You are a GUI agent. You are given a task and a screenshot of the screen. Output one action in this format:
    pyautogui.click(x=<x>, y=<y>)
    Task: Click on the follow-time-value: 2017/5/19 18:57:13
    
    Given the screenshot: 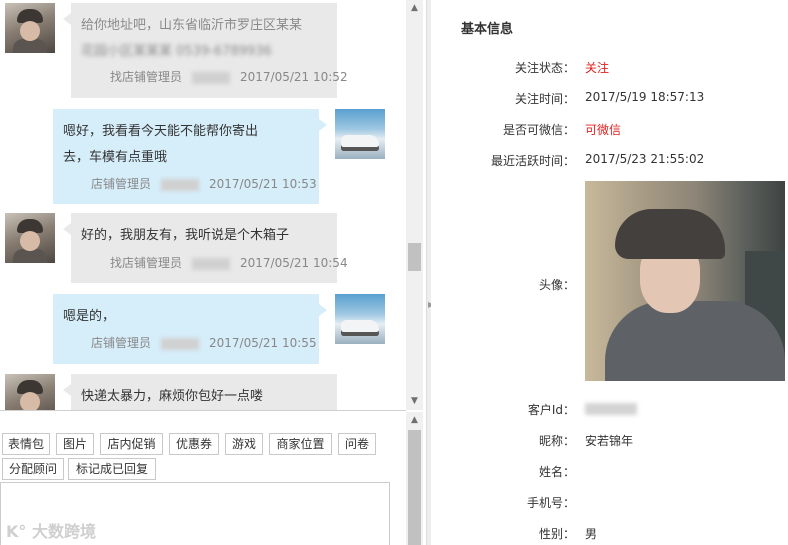 What is the action you would take?
    pyautogui.click(x=645, y=97)
    